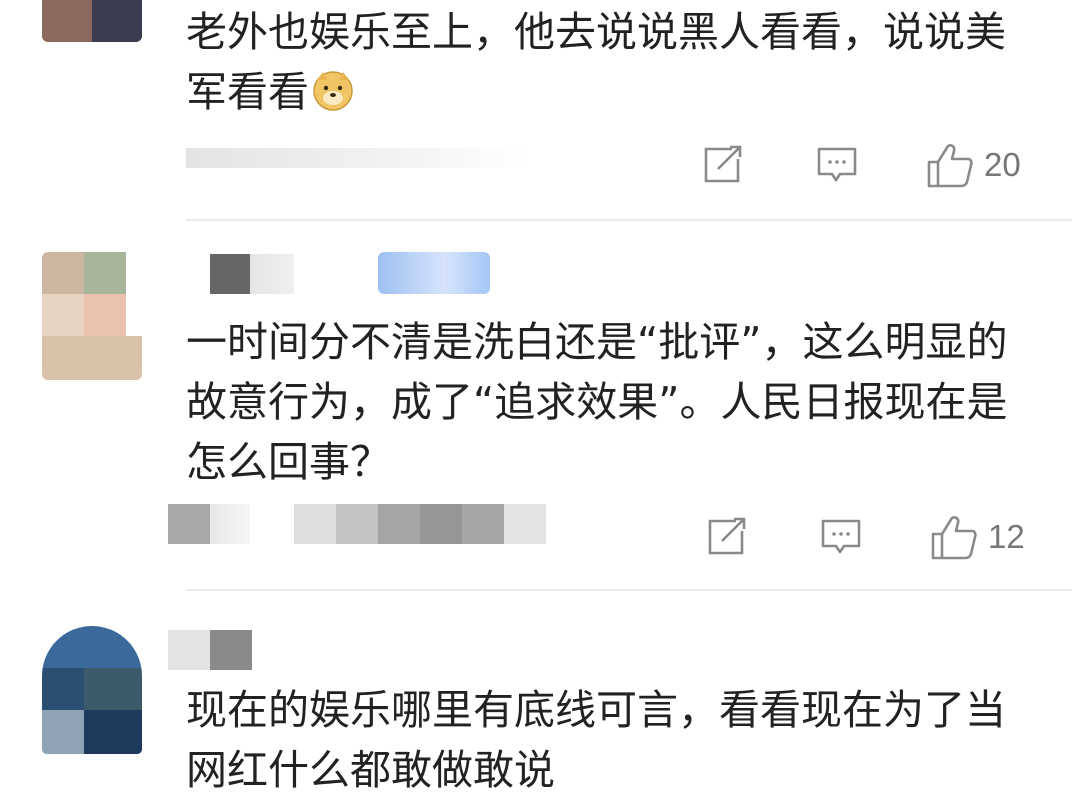  What do you see at coordinates (434, 273) in the screenshot?
I see `user-badge` at bounding box center [434, 273].